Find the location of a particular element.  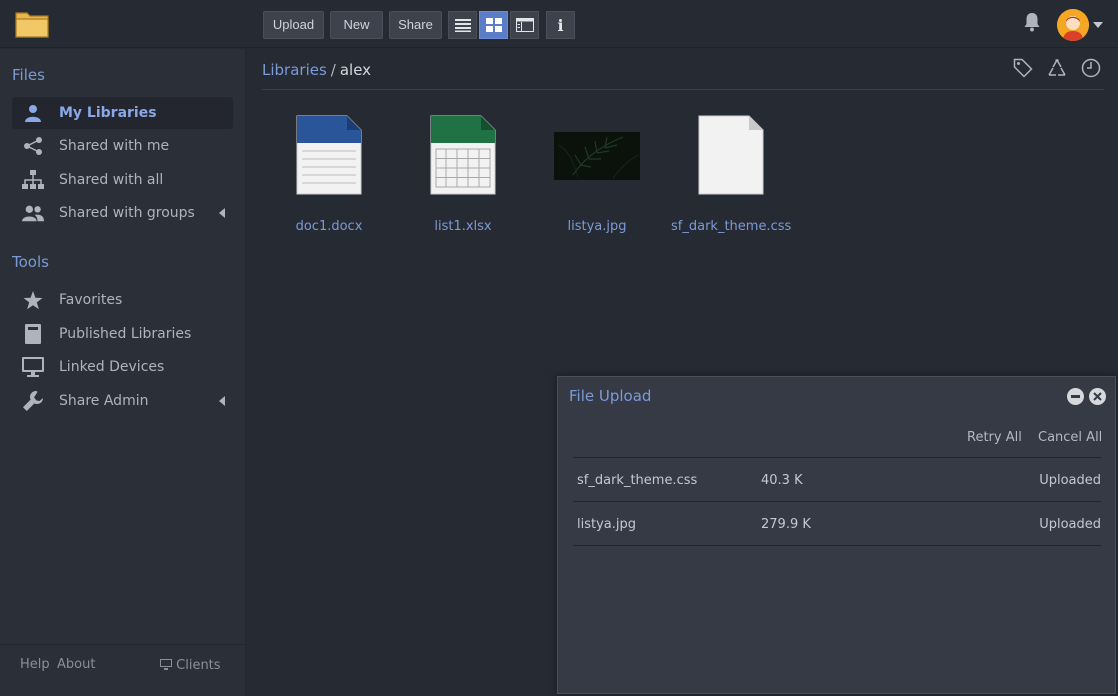

tag-icon is located at coordinates (1023, 70).